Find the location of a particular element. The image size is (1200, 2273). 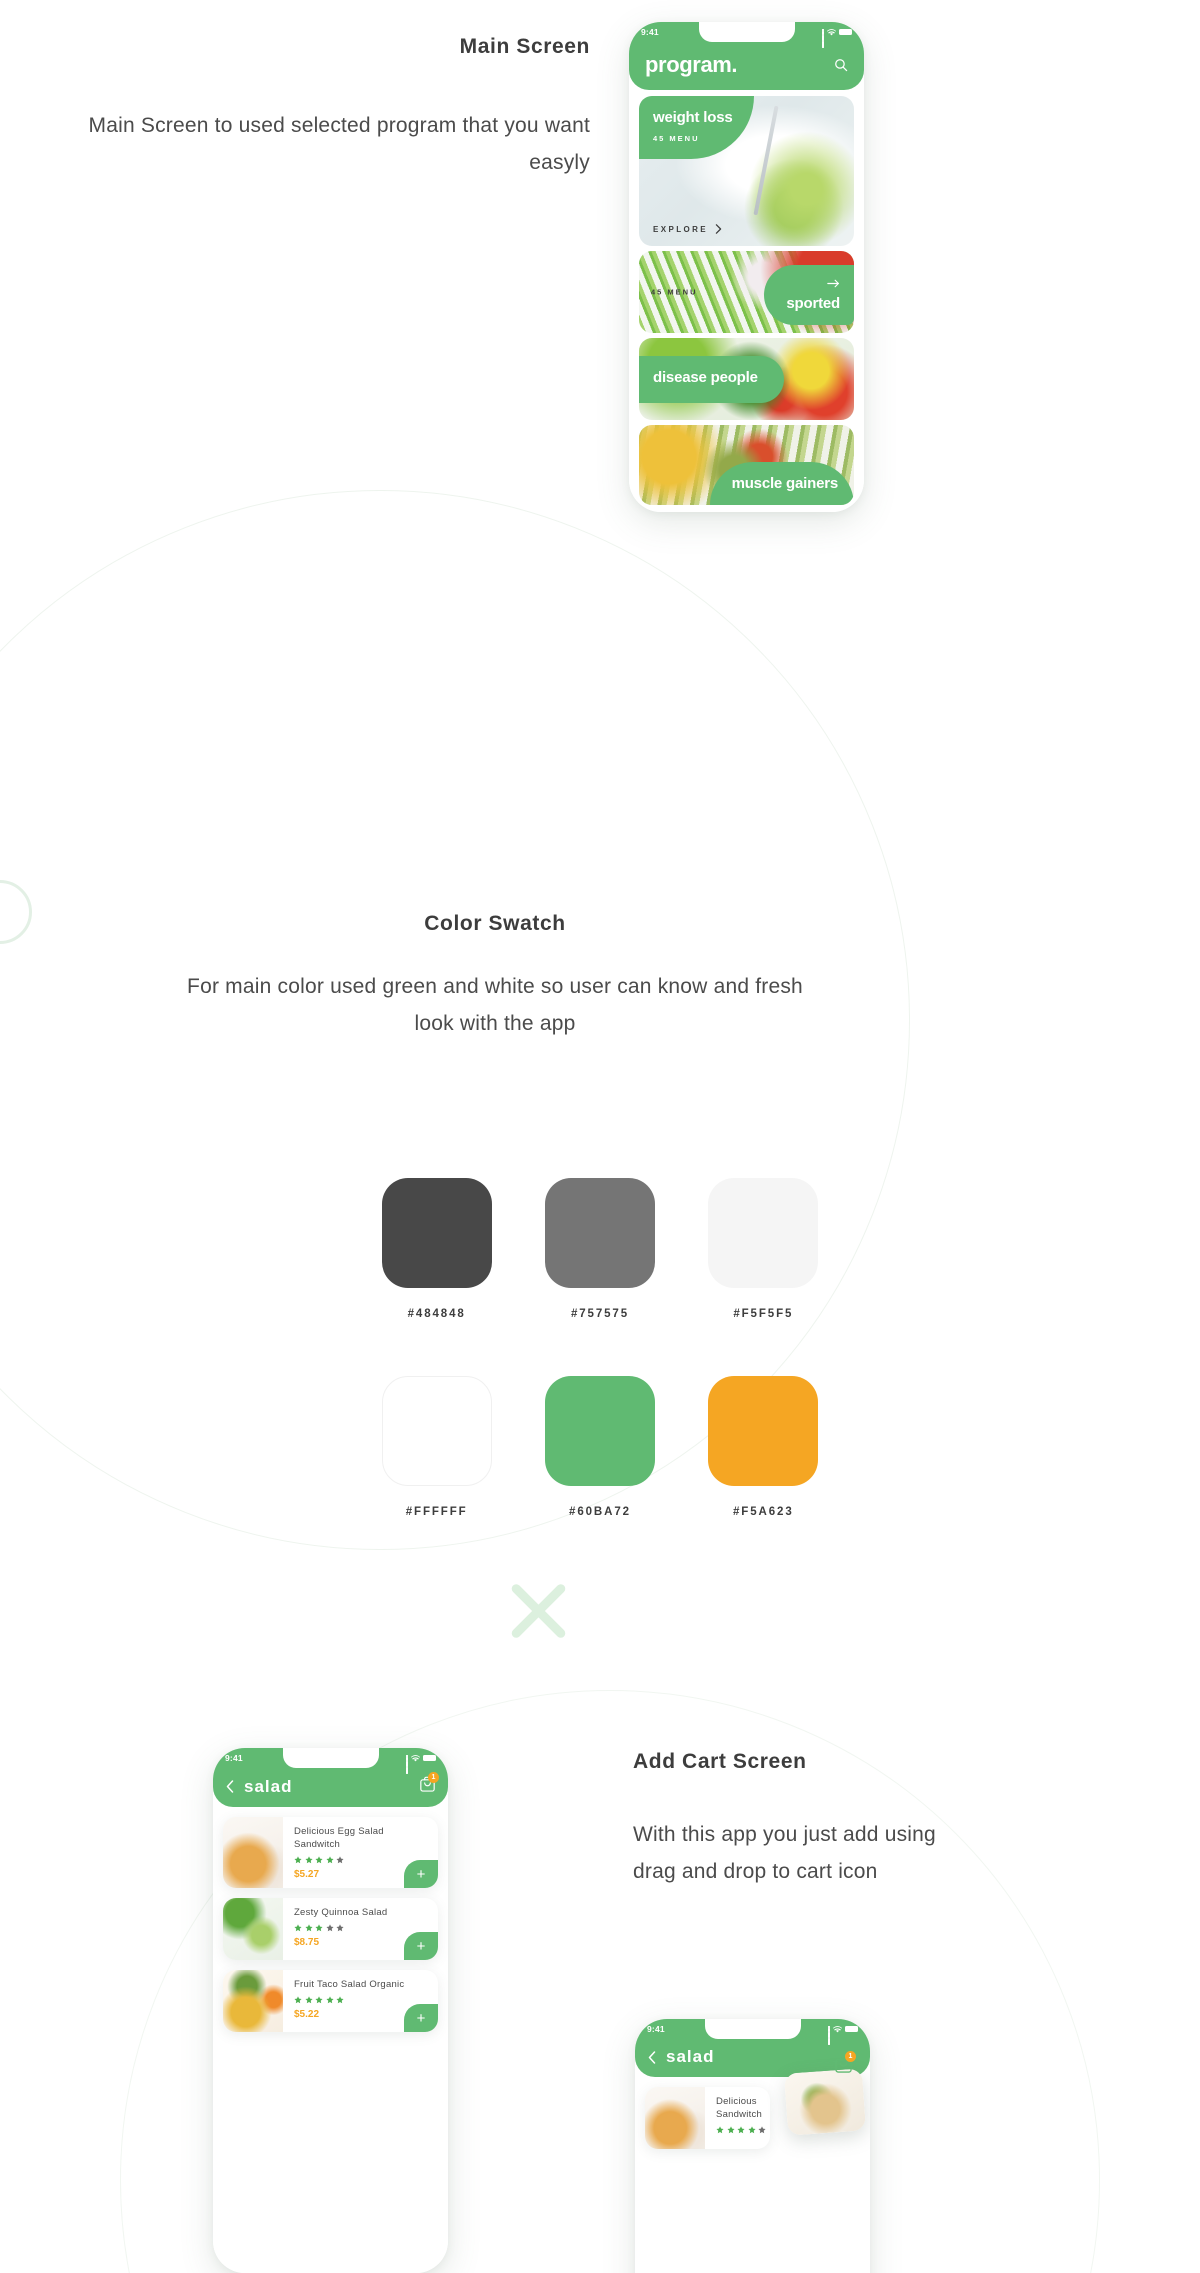

program-card-muscle-gainers: muscle gainers is located at coordinates (746, 465).